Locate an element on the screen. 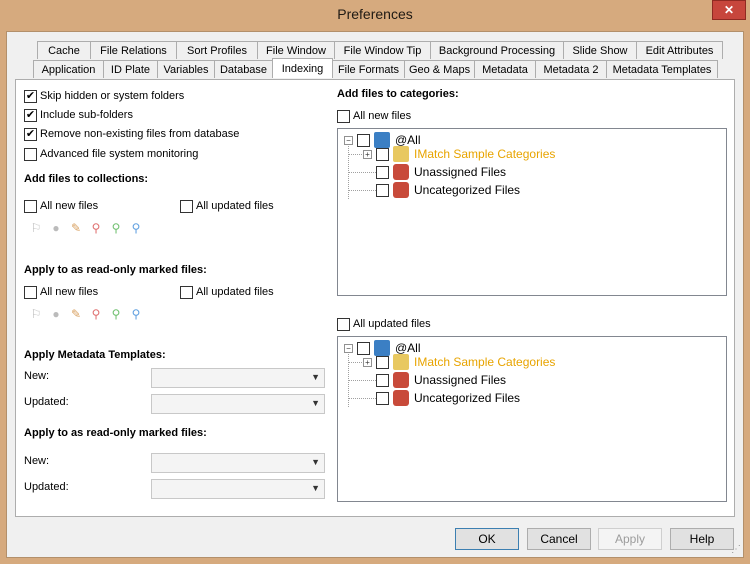 The width and height of the screenshot is (750, 564). templates-new-label: New: is located at coordinates (37, 376).